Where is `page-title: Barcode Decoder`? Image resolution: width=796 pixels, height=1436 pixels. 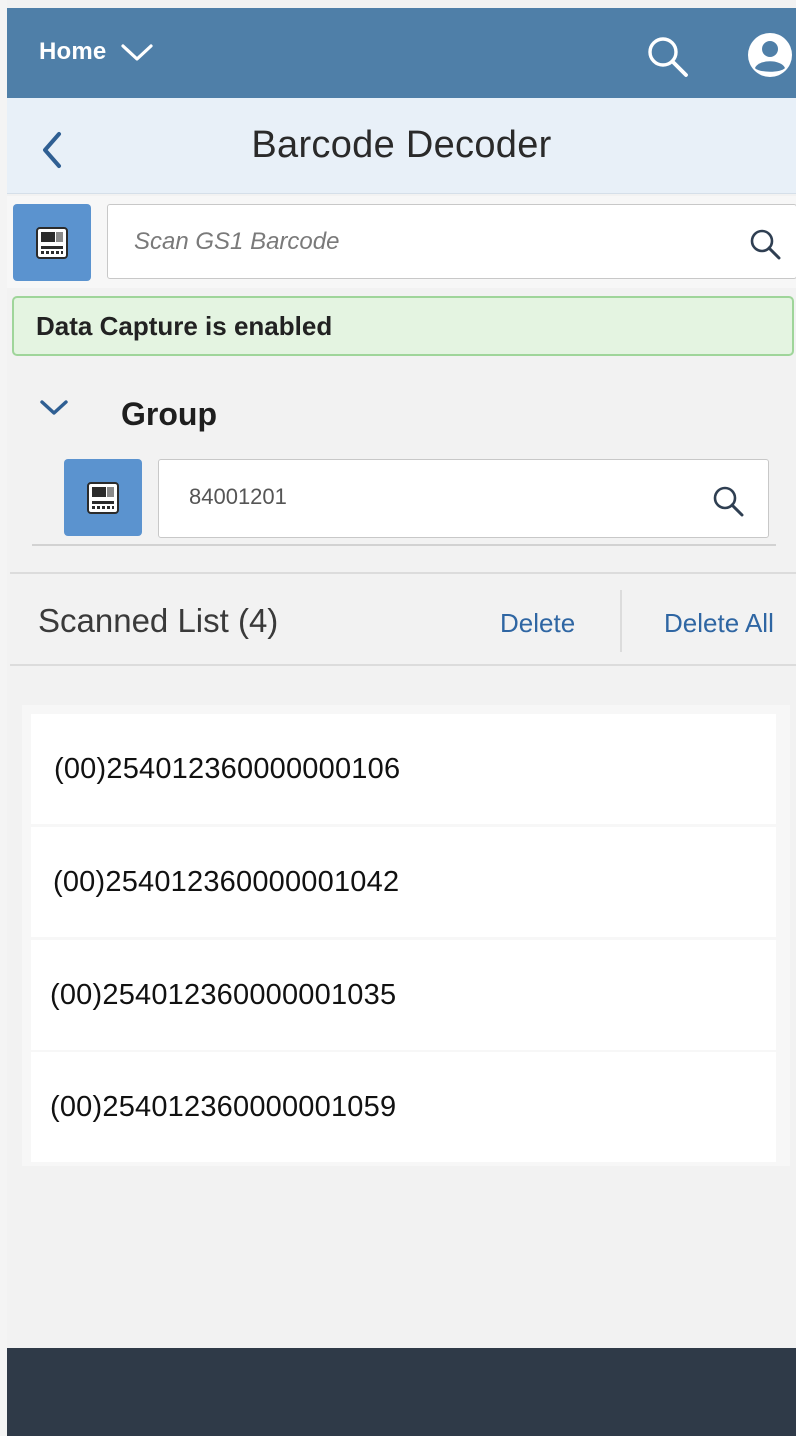 page-title: Barcode Decoder is located at coordinates (401, 145).